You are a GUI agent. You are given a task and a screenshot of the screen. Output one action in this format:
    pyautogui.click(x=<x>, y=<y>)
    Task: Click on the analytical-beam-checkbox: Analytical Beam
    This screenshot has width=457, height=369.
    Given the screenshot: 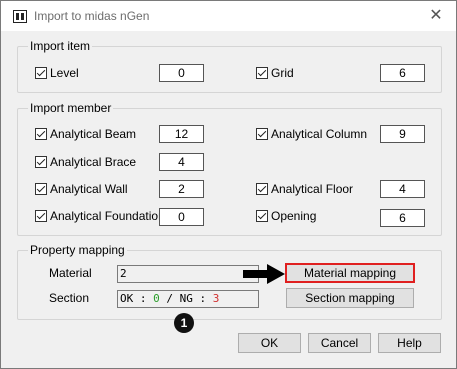 What is the action you would take?
    pyautogui.click(x=85, y=134)
    